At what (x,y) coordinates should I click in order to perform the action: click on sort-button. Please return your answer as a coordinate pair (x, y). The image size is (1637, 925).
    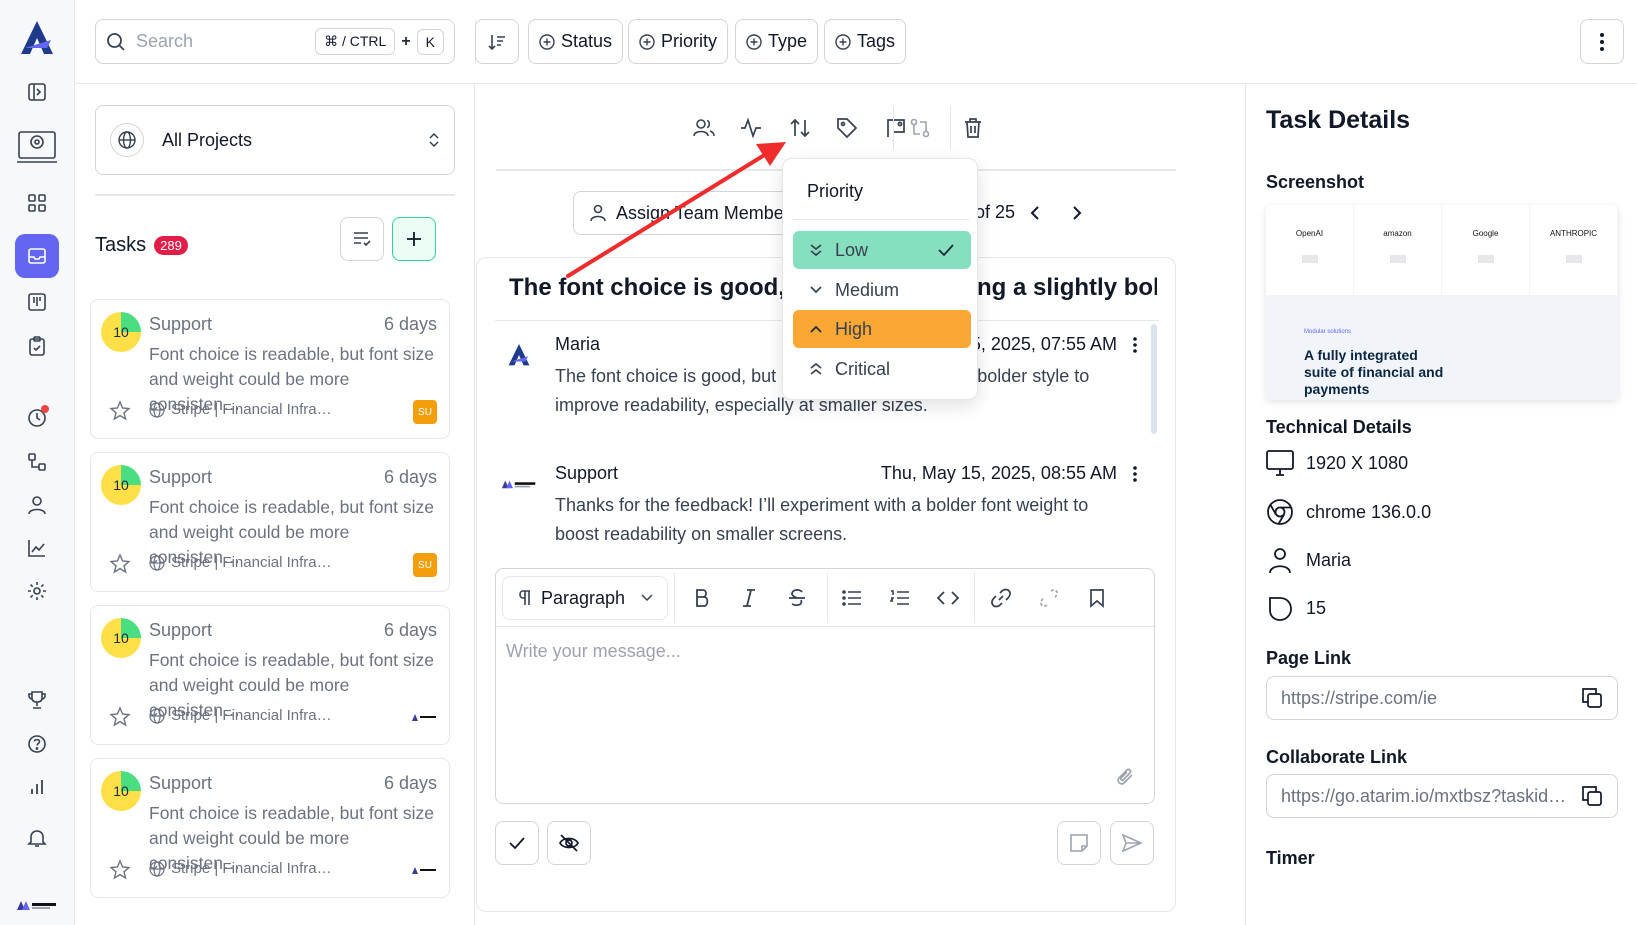
    Looking at the image, I should click on (497, 41).